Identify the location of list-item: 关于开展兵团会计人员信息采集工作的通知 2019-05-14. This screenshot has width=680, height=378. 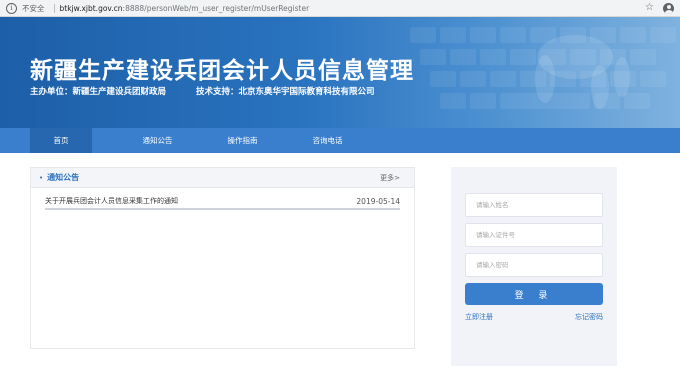
(222, 202).